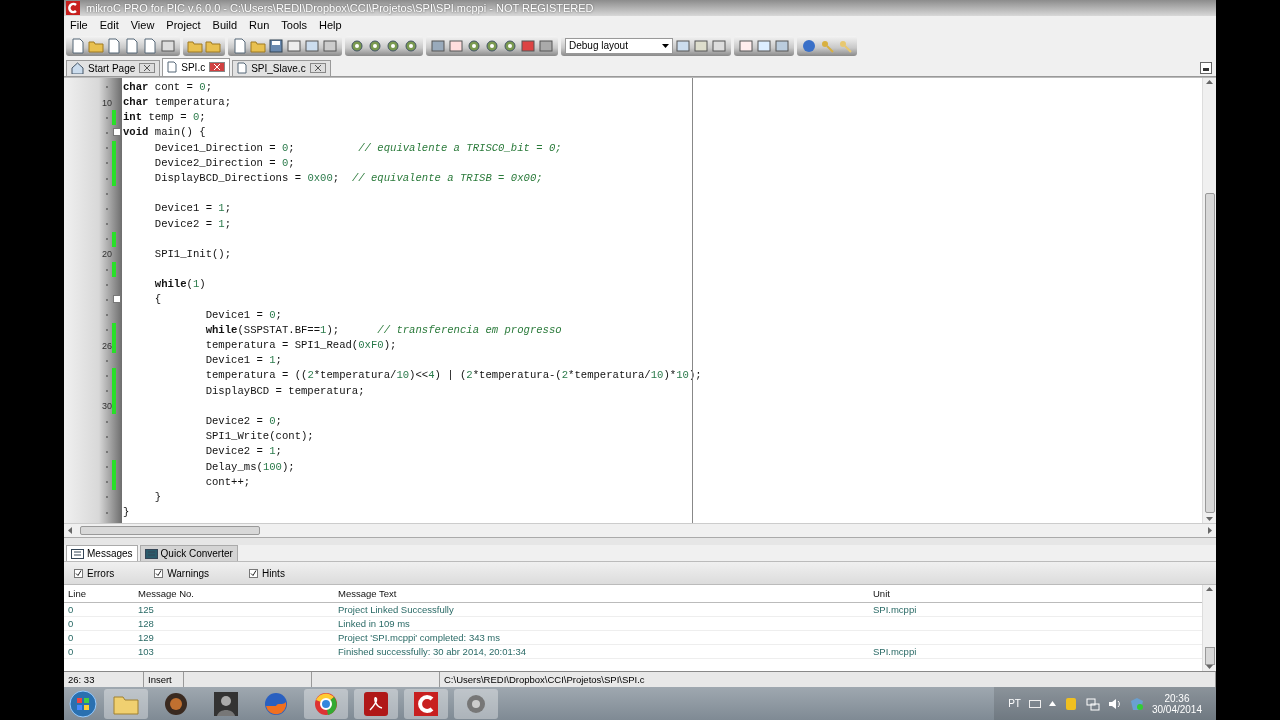 Image resolution: width=1280 pixels, height=720 pixels. I want to click on code-line: DisplayBCD_Directions = 0x00; // equivalente a TRISB = 0x00;, so click(348, 178).